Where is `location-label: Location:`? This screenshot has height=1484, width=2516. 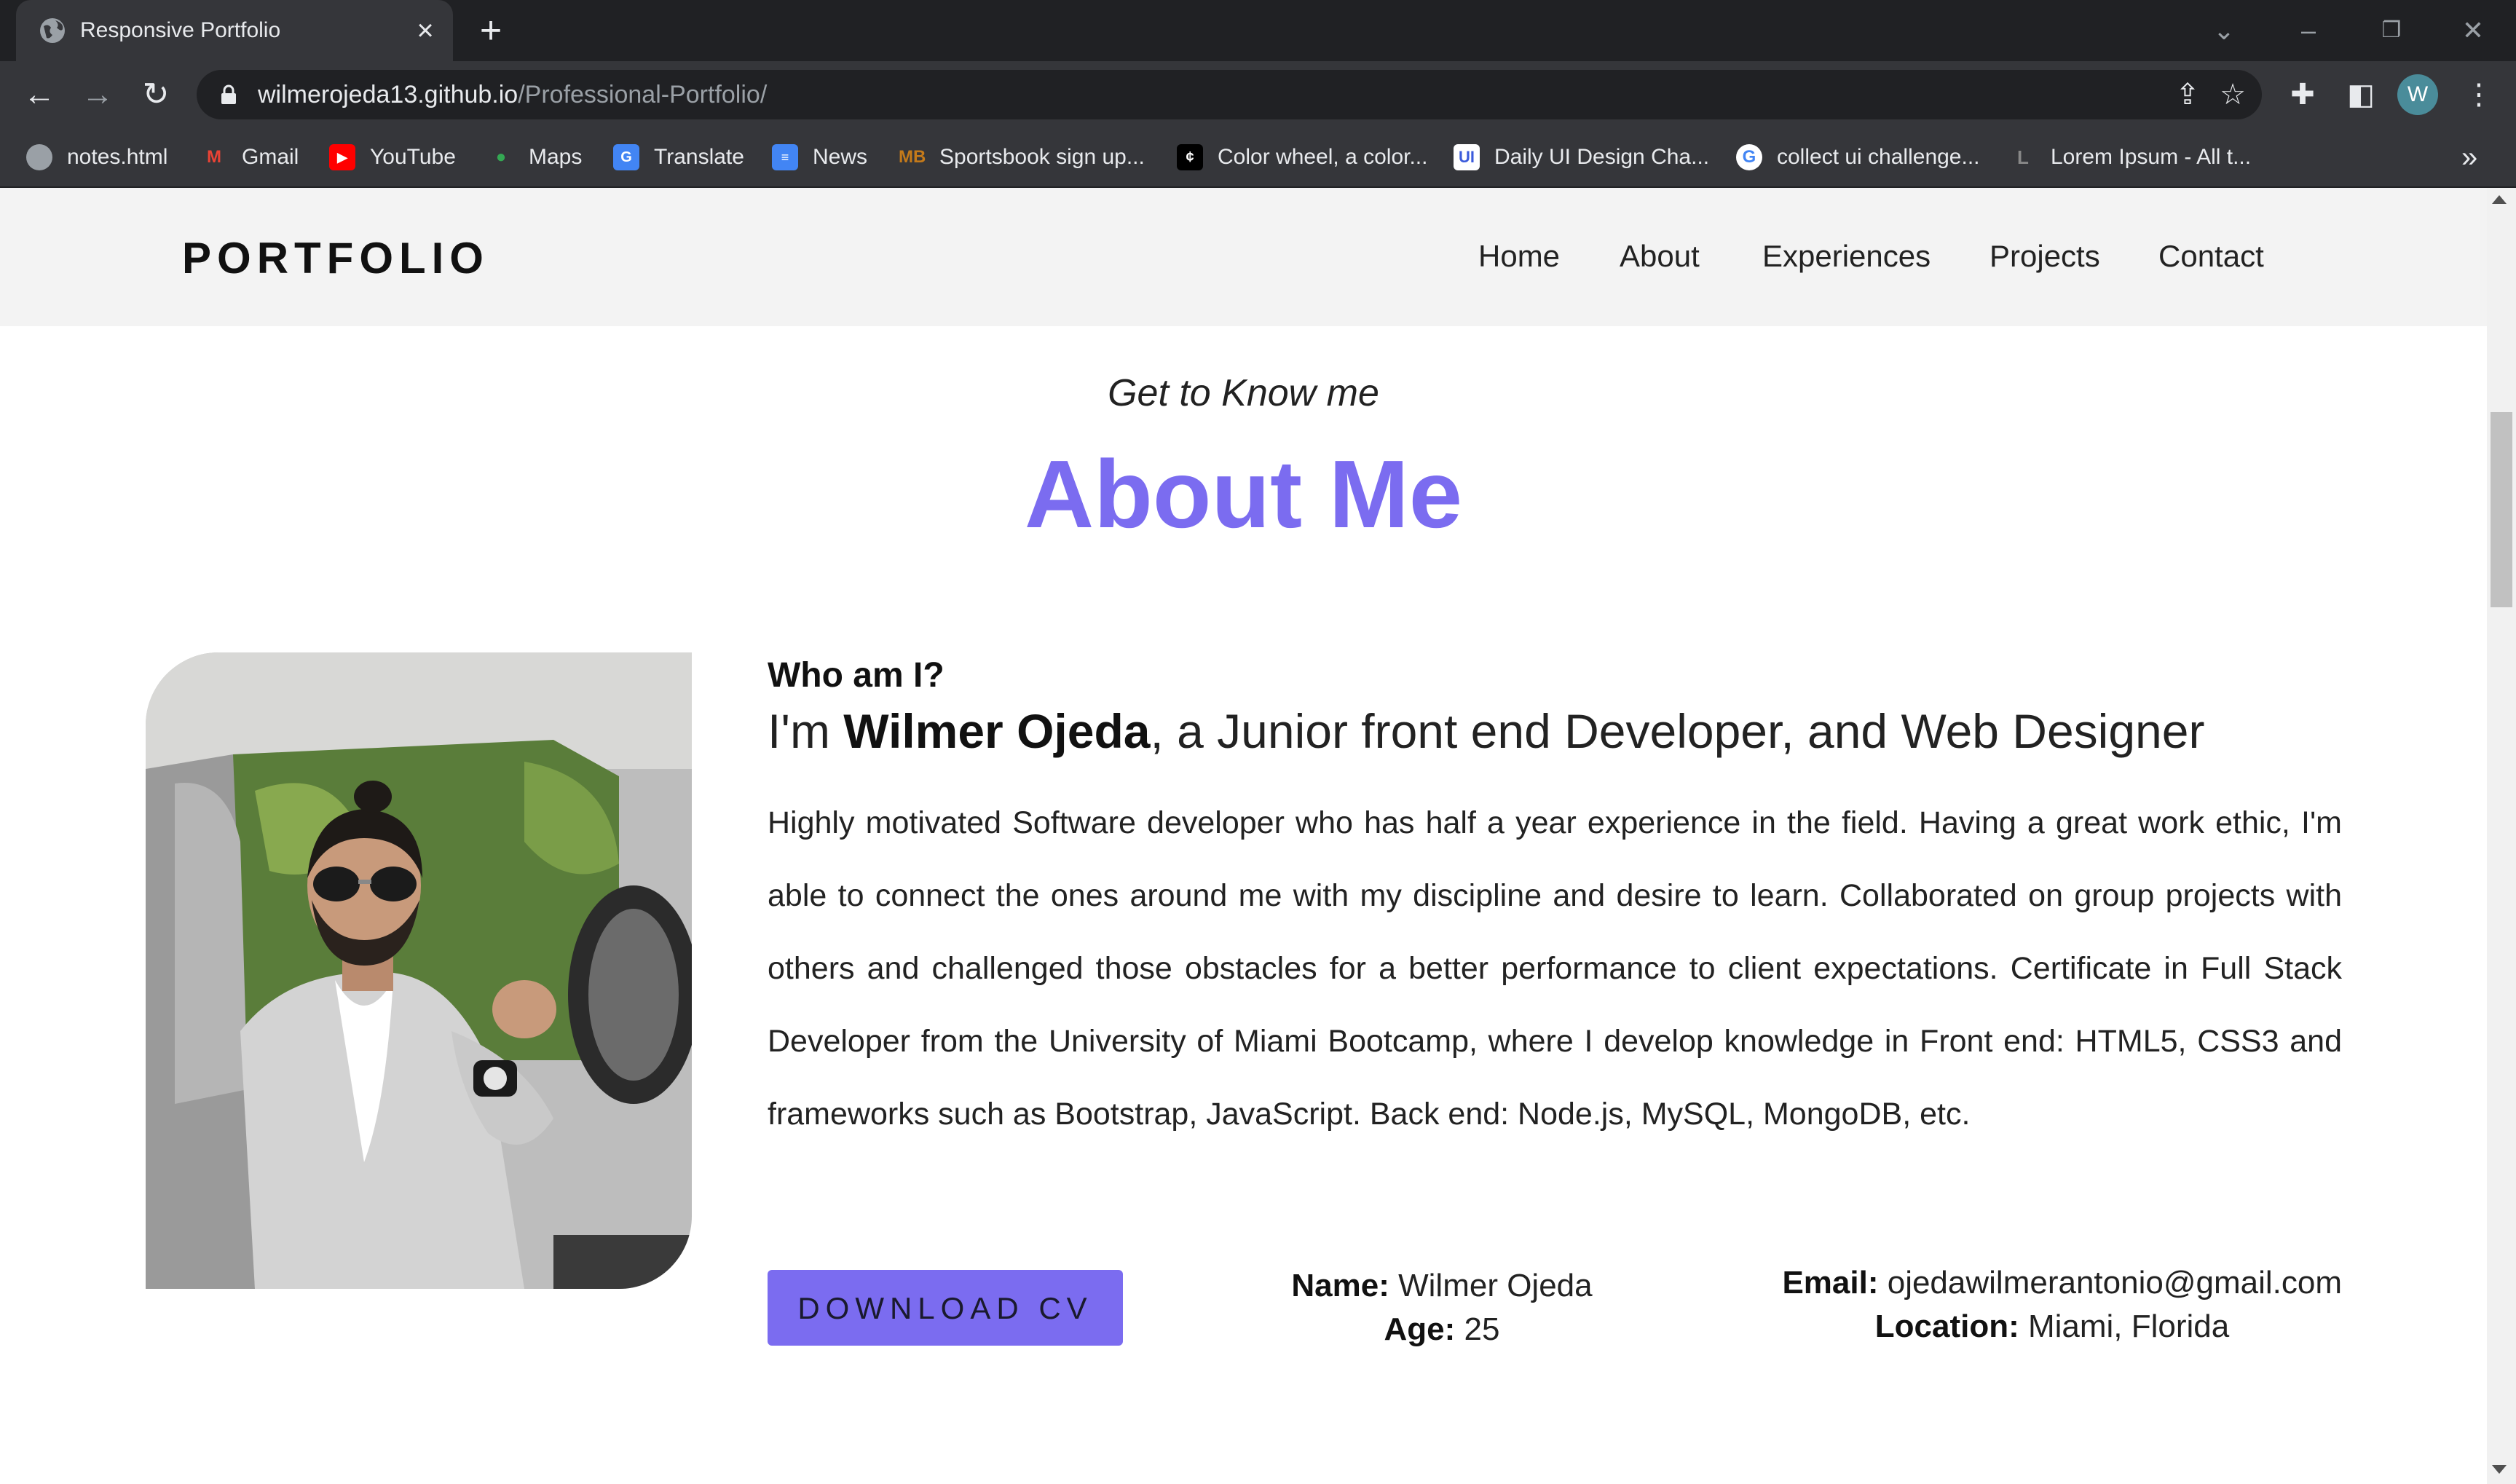 location-label: Location: is located at coordinates (1947, 1326).